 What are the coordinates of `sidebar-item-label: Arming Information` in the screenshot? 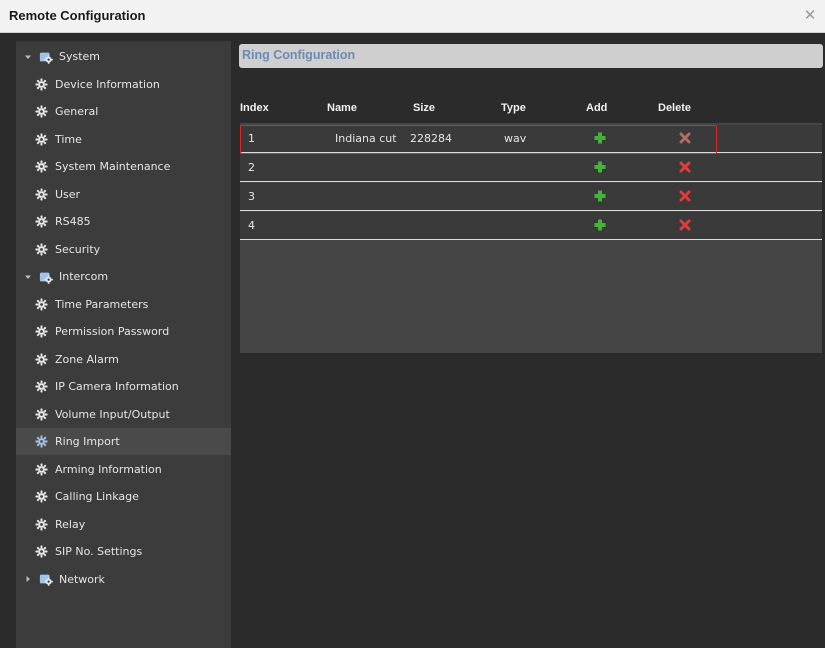 It's located at (108, 469).